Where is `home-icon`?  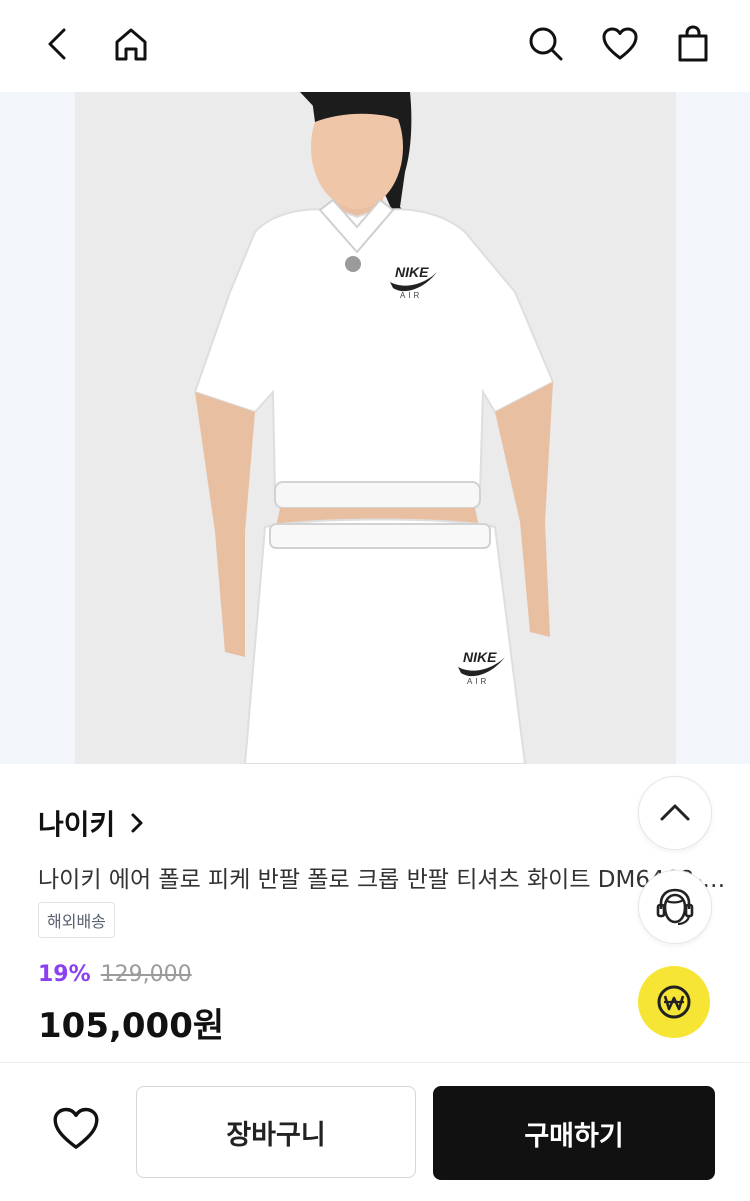 home-icon is located at coordinates (131, 44).